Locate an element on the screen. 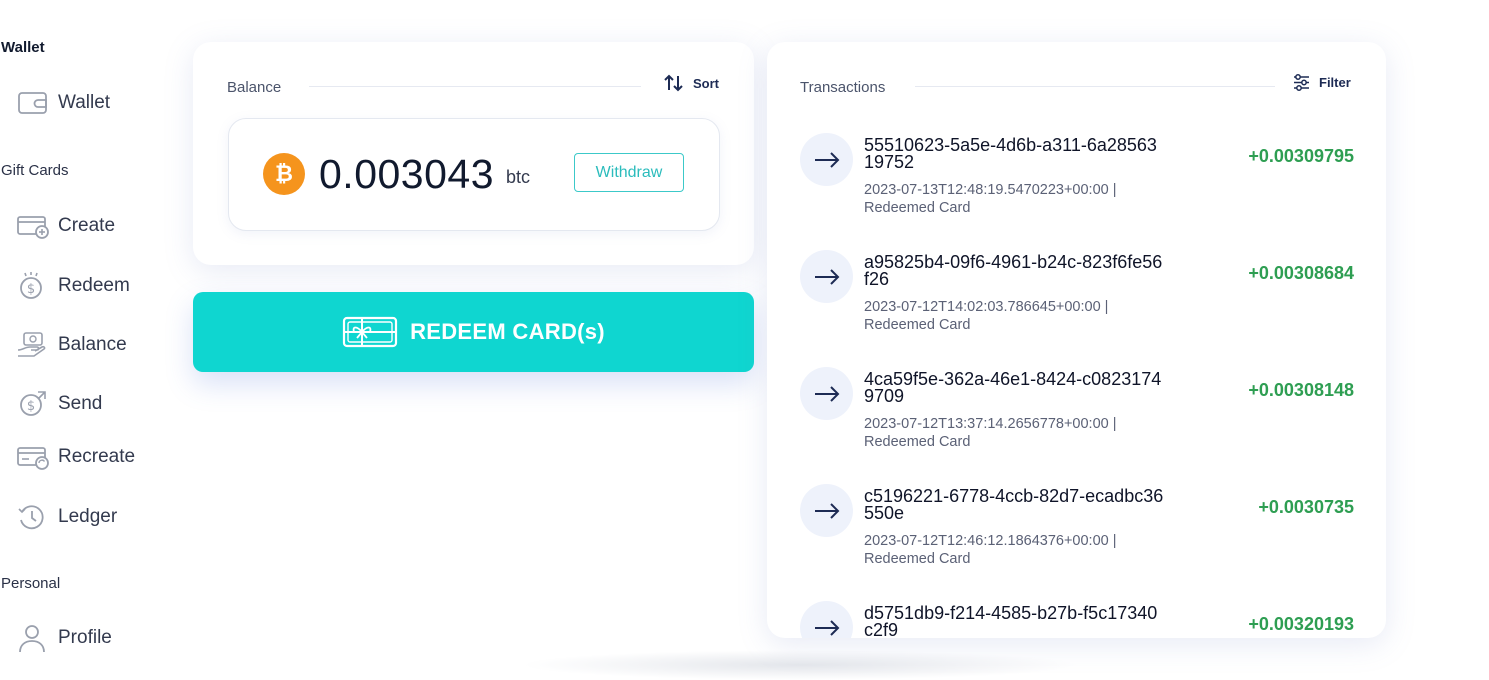 The height and width of the screenshot is (680, 1489). hand-money-icon is located at coordinates (31, 344).